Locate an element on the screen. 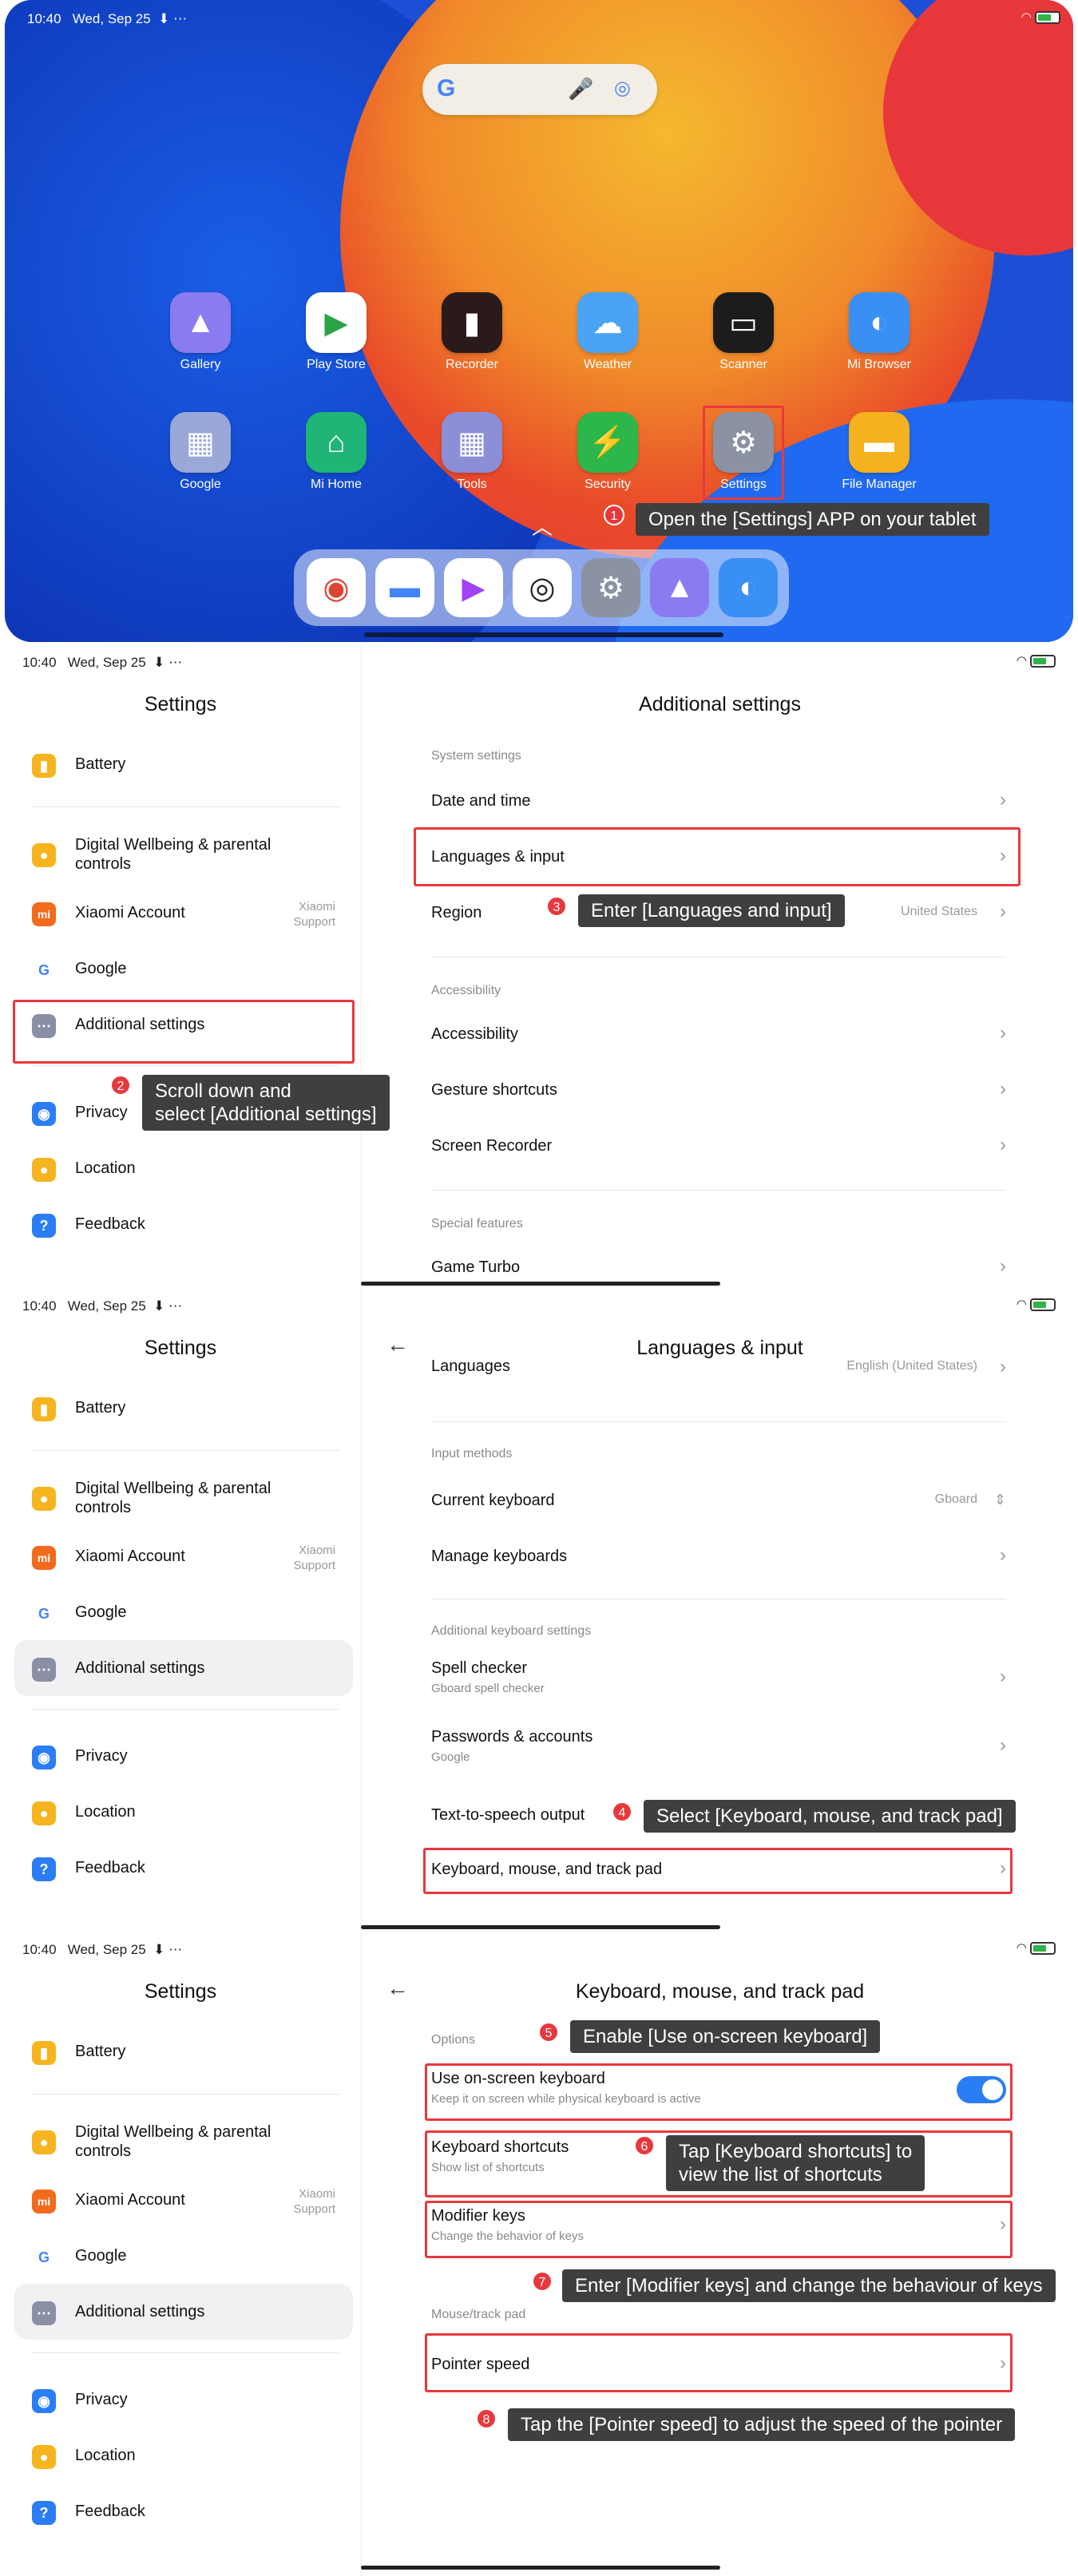  spell-checker-item: Spell checker Gboard spell checker › is located at coordinates (718, 1678).